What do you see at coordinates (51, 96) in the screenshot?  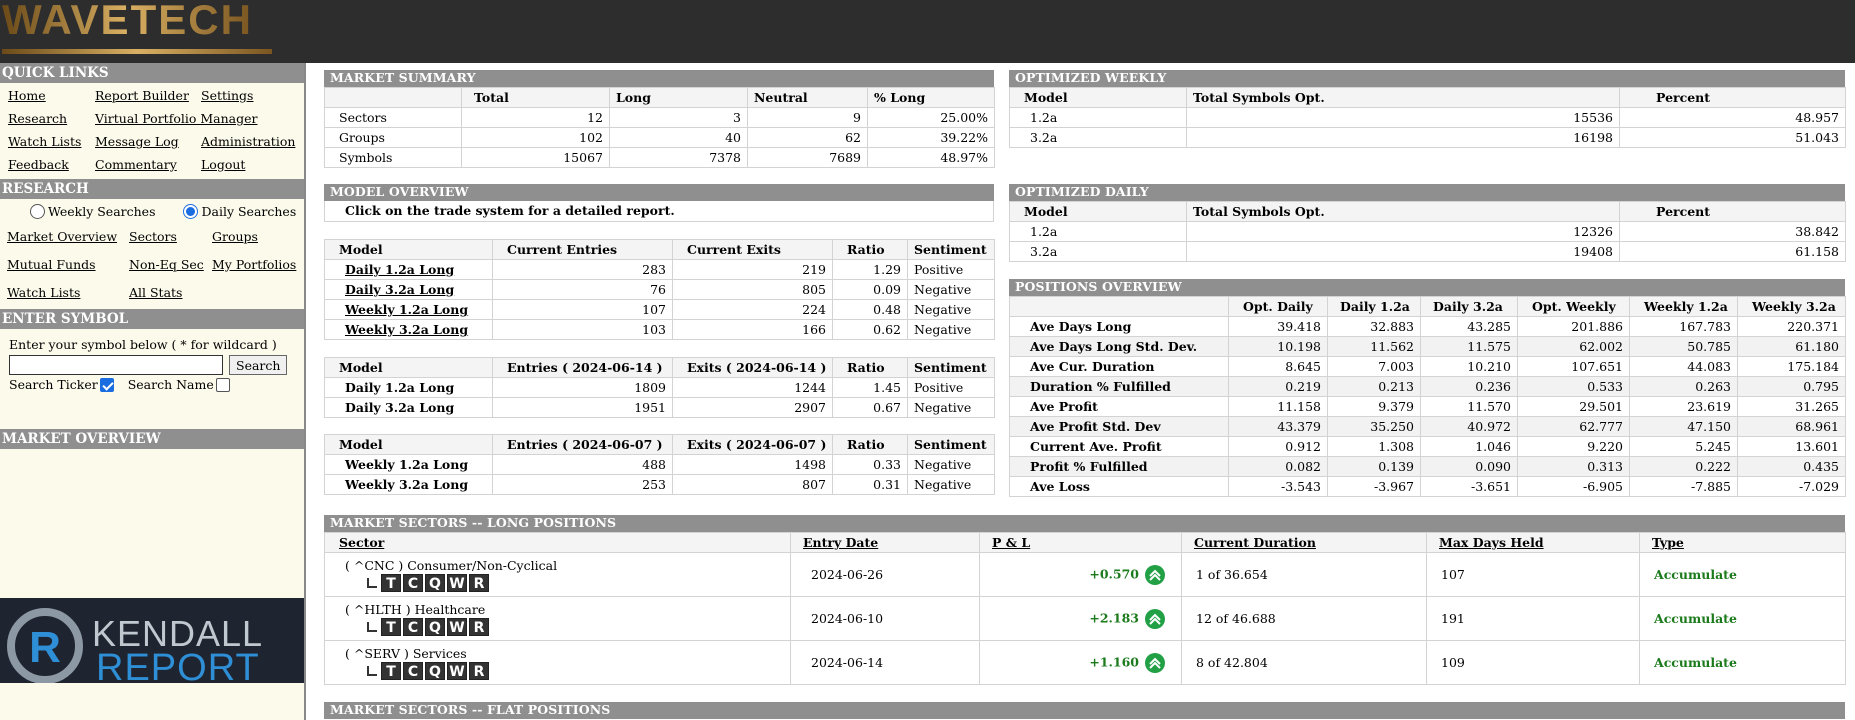 I see `link-home: Home` at bounding box center [51, 96].